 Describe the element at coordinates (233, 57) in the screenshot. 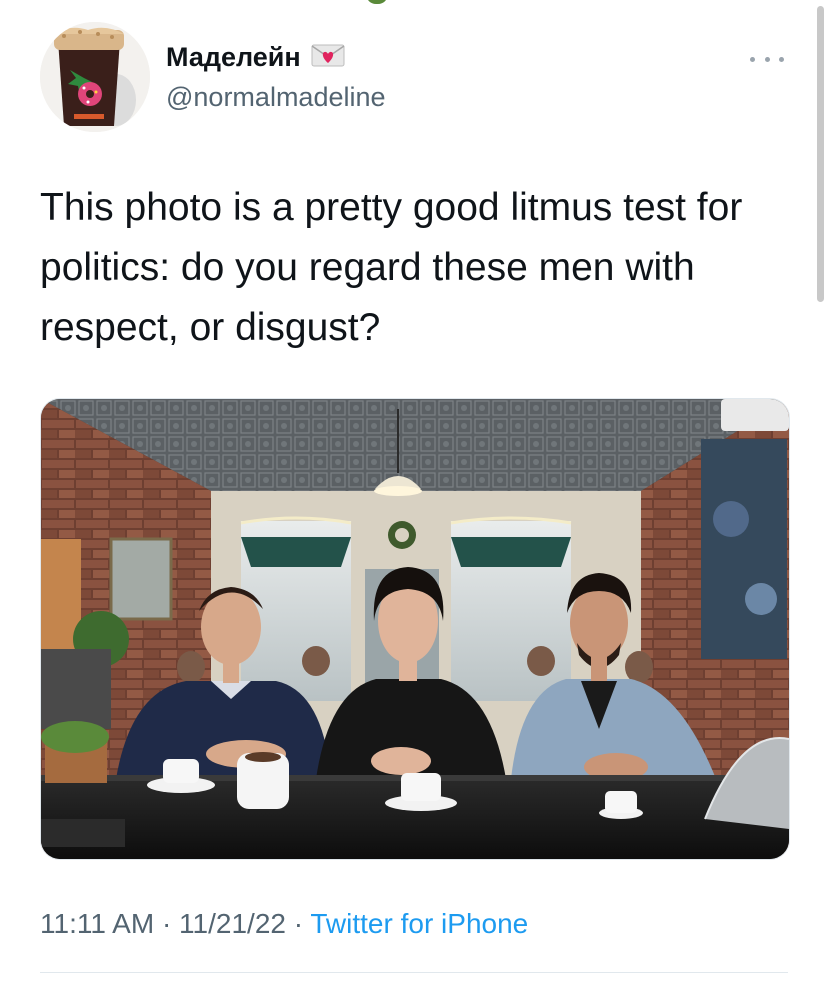

I see `display-name: Маделейн` at that location.